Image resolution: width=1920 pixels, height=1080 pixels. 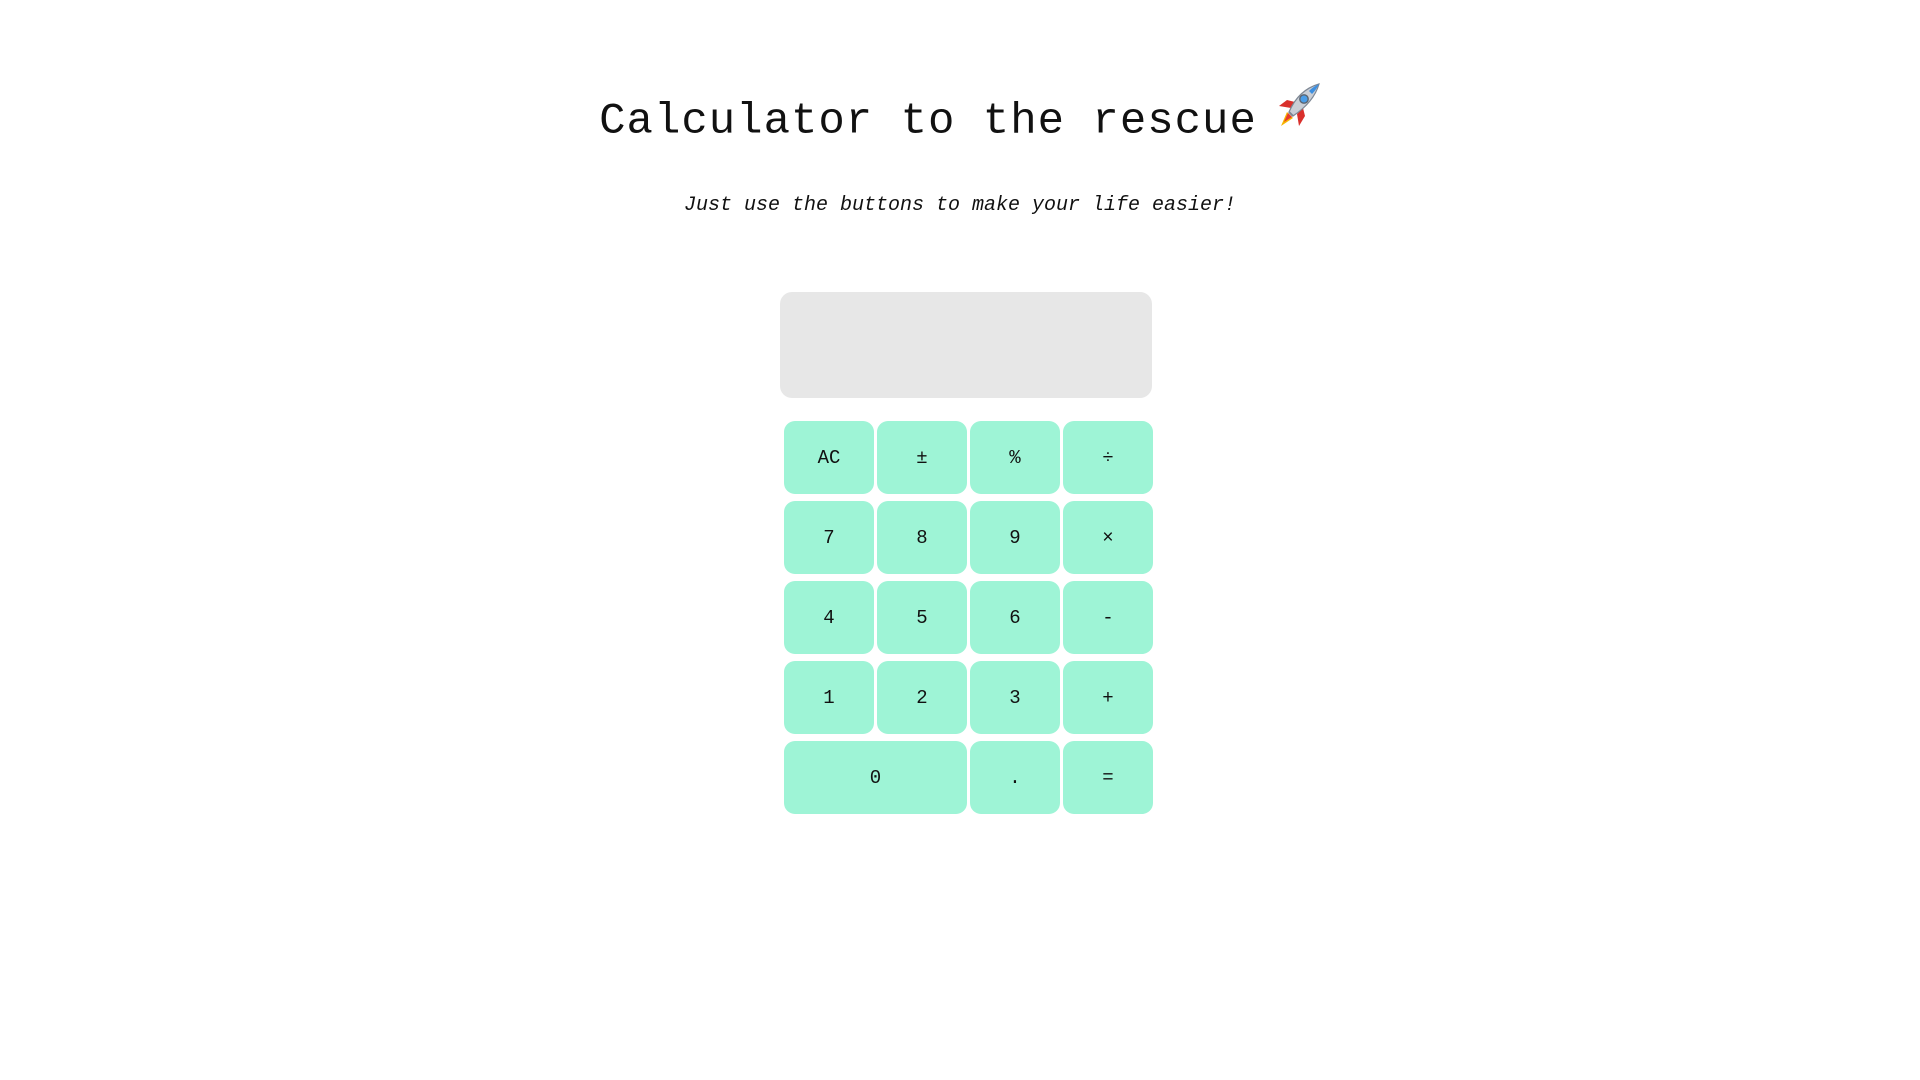 What do you see at coordinates (1015, 537) in the screenshot?
I see `nine-button: 9` at bounding box center [1015, 537].